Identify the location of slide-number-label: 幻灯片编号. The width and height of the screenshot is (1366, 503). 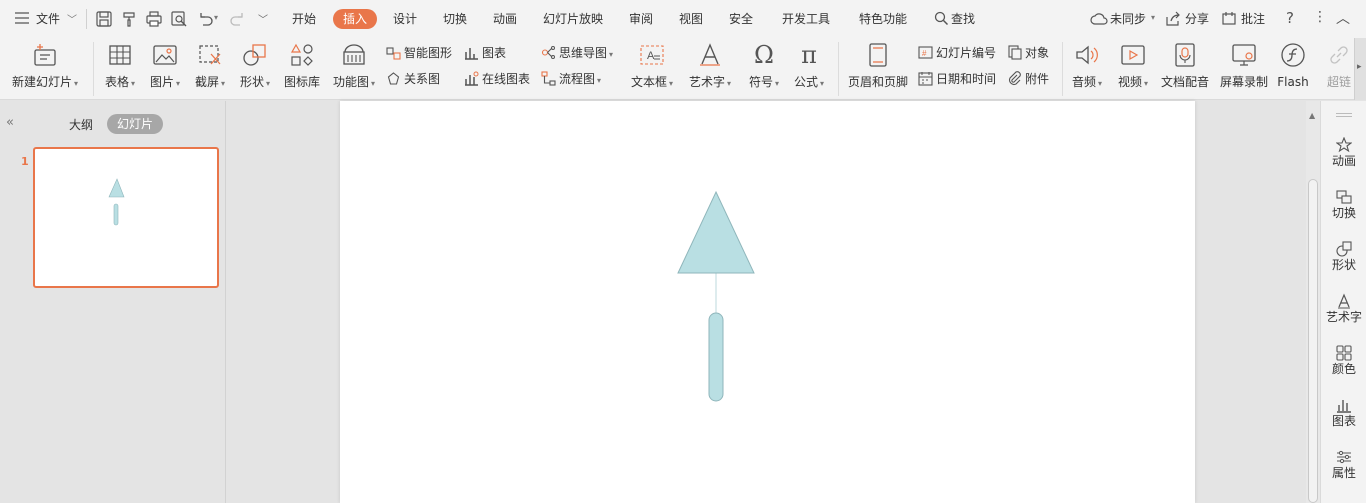
(966, 53).